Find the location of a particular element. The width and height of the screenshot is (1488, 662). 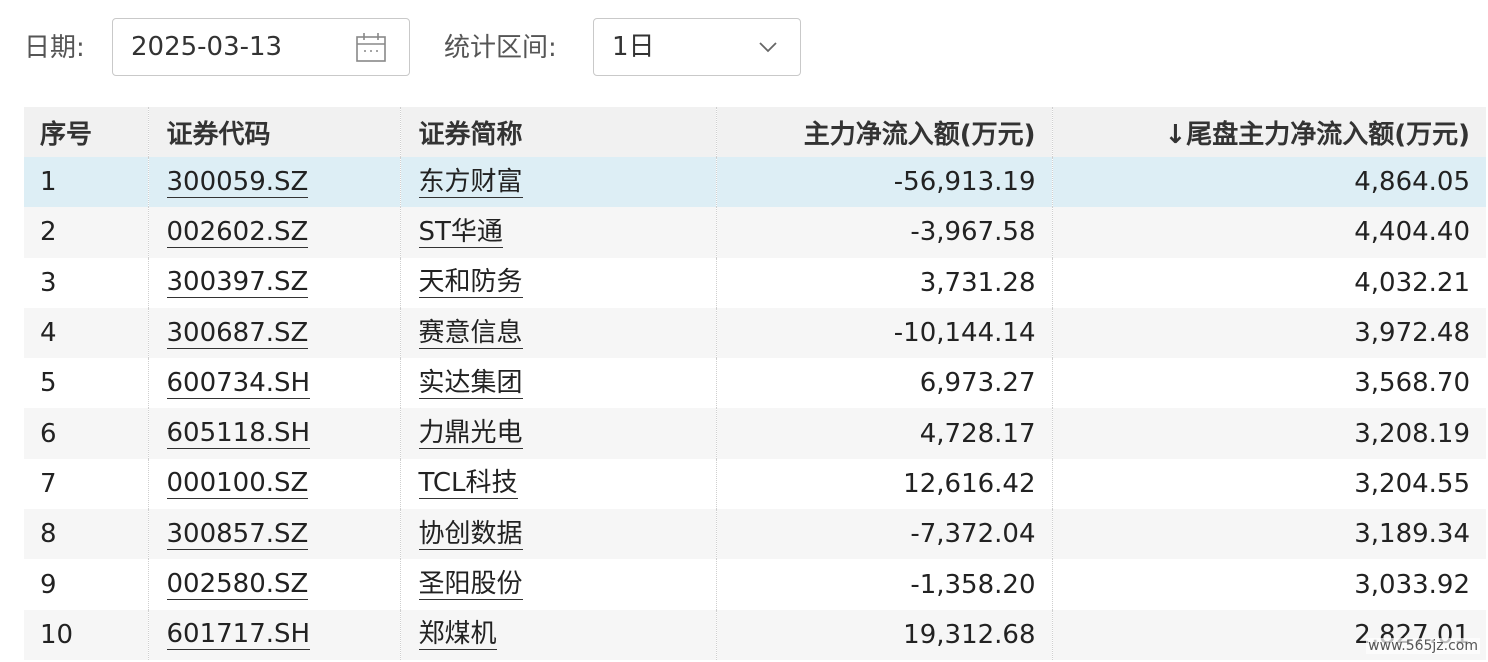

cell-index: 5 is located at coordinates (48, 383).